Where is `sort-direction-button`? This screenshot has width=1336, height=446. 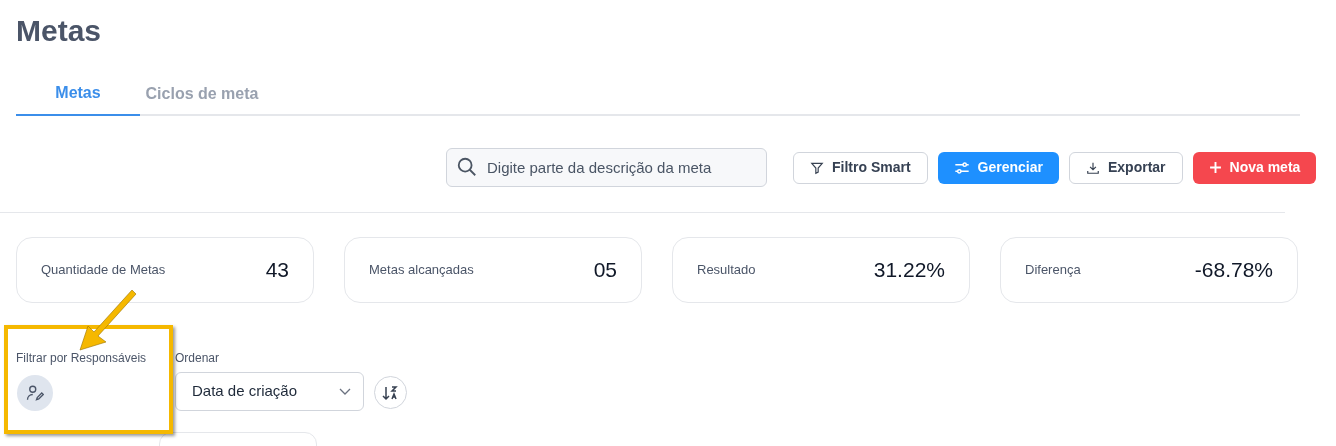 sort-direction-button is located at coordinates (390, 392).